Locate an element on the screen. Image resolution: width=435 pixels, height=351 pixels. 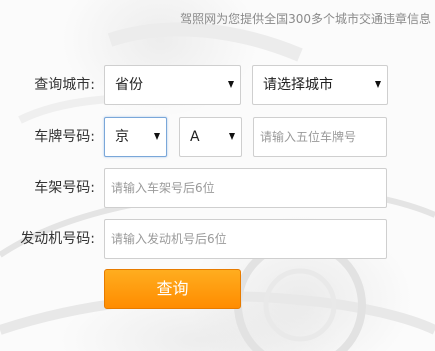
frame-number-field is located at coordinates (245, 188).